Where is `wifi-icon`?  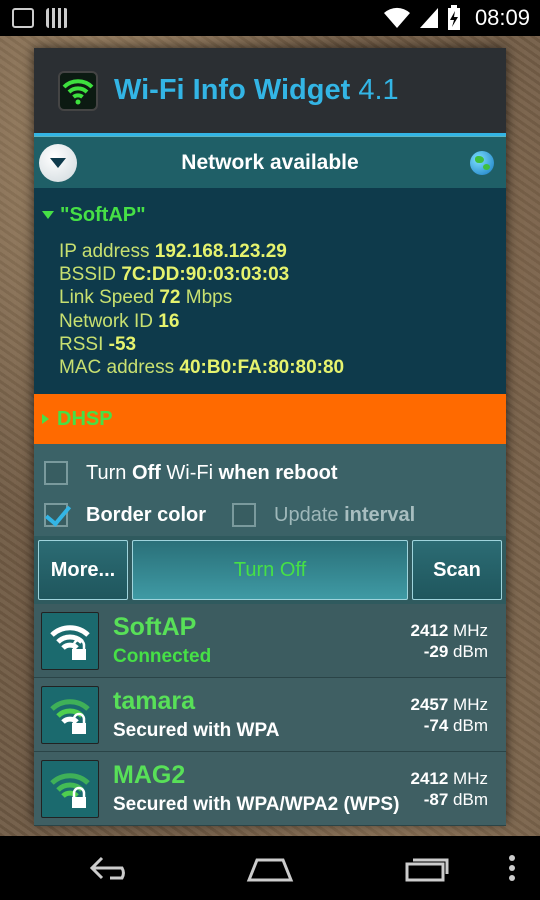
wifi-icon is located at coordinates (396, 18).